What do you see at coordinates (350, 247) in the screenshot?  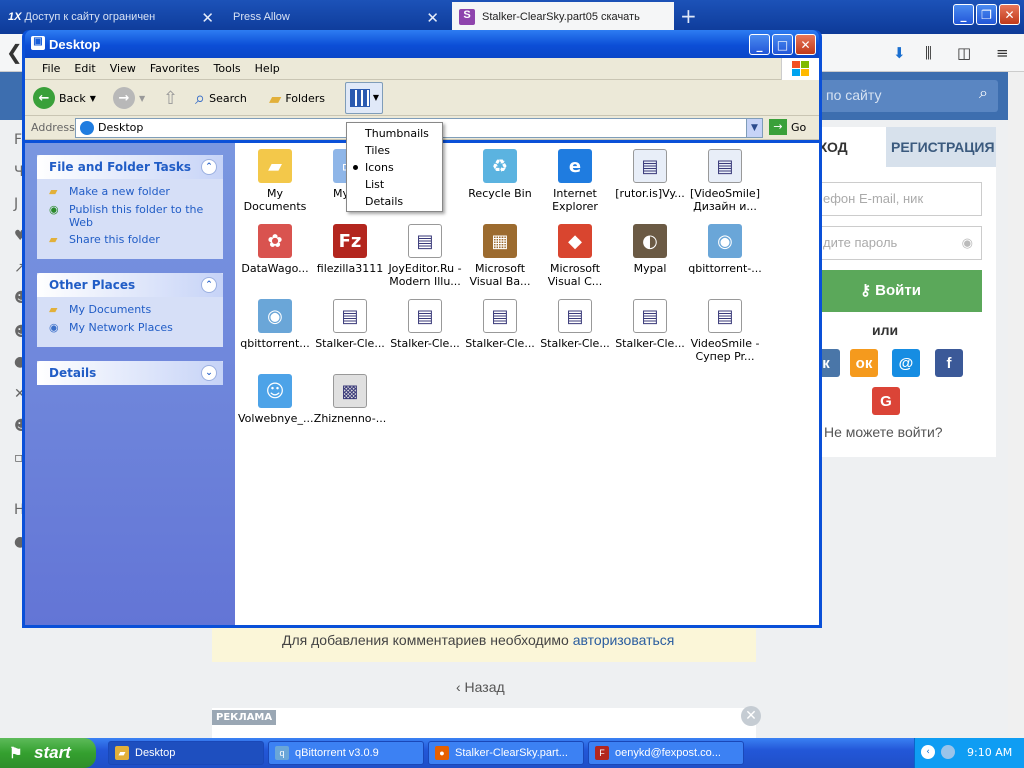 I see `desktop-file-item: Fz filezilla3111` at bounding box center [350, 247].